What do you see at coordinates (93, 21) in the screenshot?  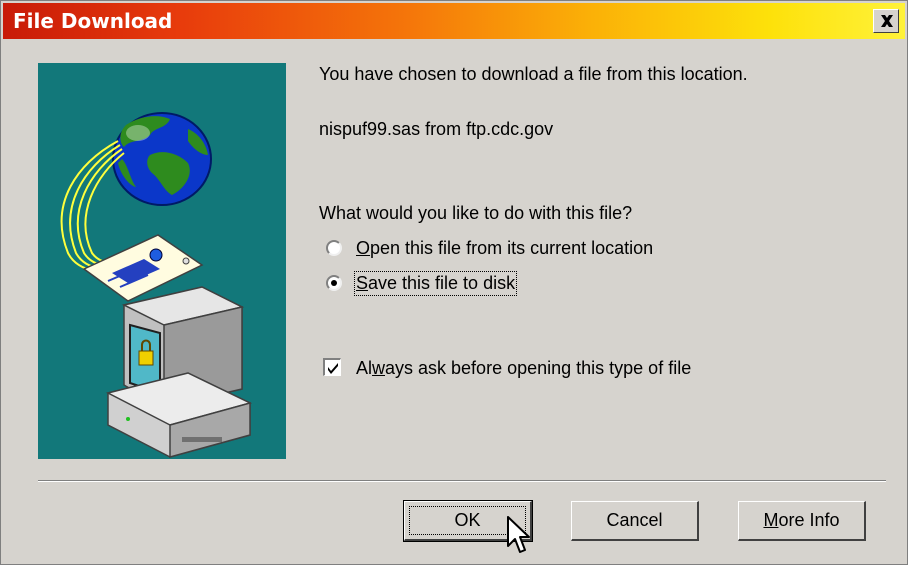 I see `window-title: File Download` at bounding box center [93, 21].